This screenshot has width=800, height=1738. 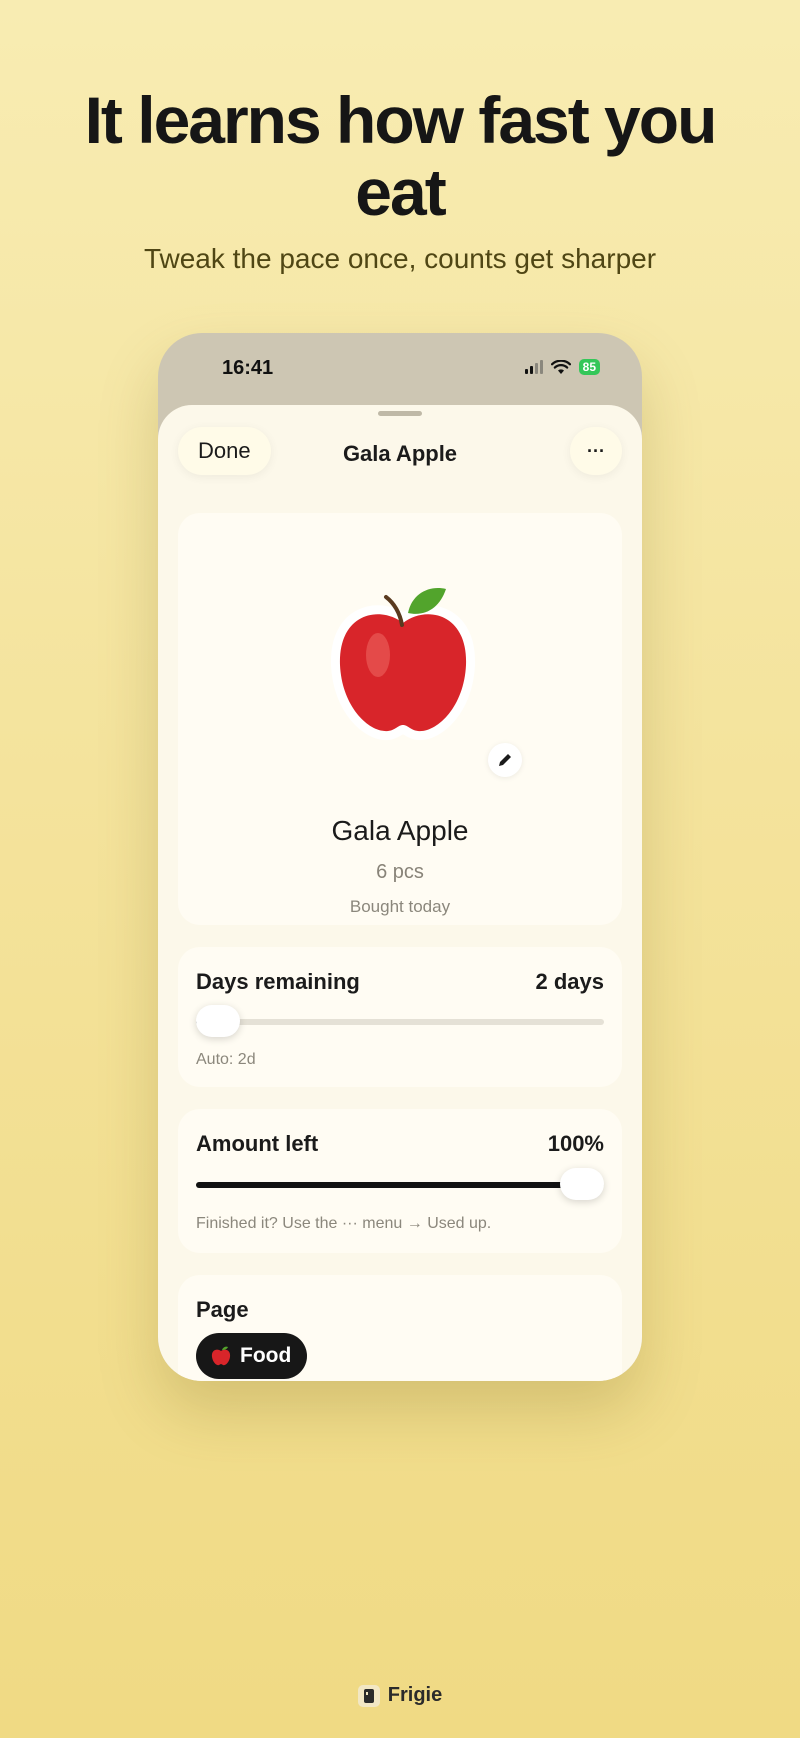 I want to click on edit-icon-button, so click(x=505, y=760).